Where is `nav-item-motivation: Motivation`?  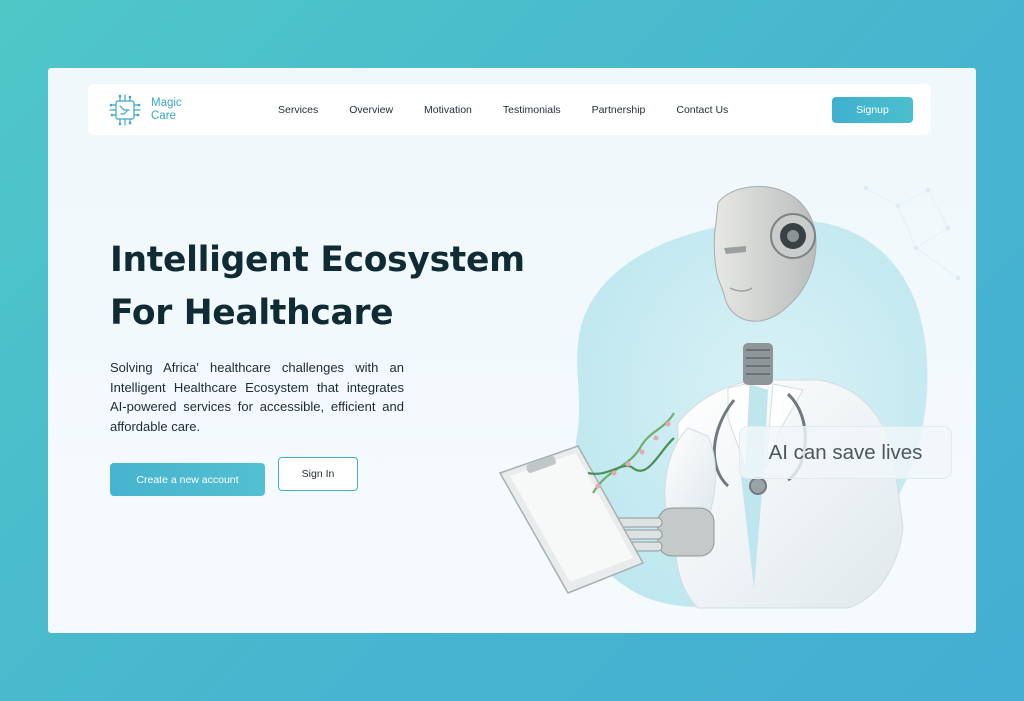 nav-item-motivation: Motivation is located at coordinates (448, 110).